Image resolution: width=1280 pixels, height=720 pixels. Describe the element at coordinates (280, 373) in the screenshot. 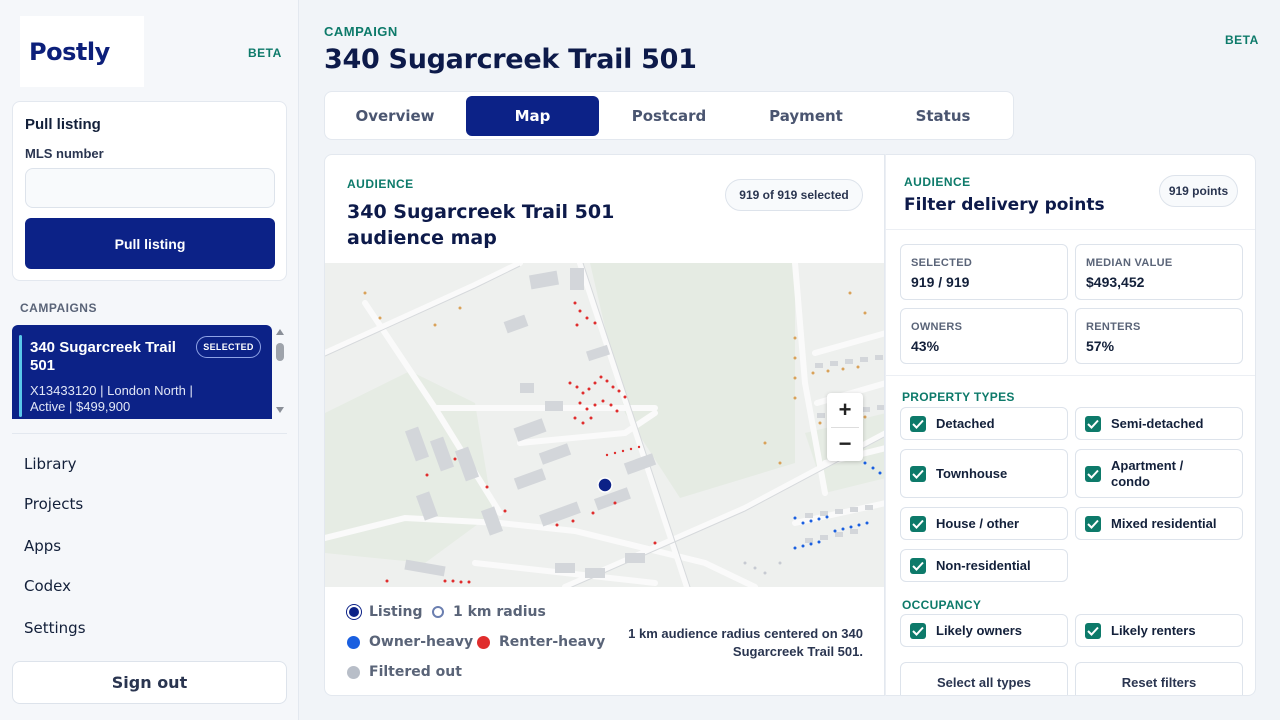

I see `campaign-list-scrollbar` at that location.